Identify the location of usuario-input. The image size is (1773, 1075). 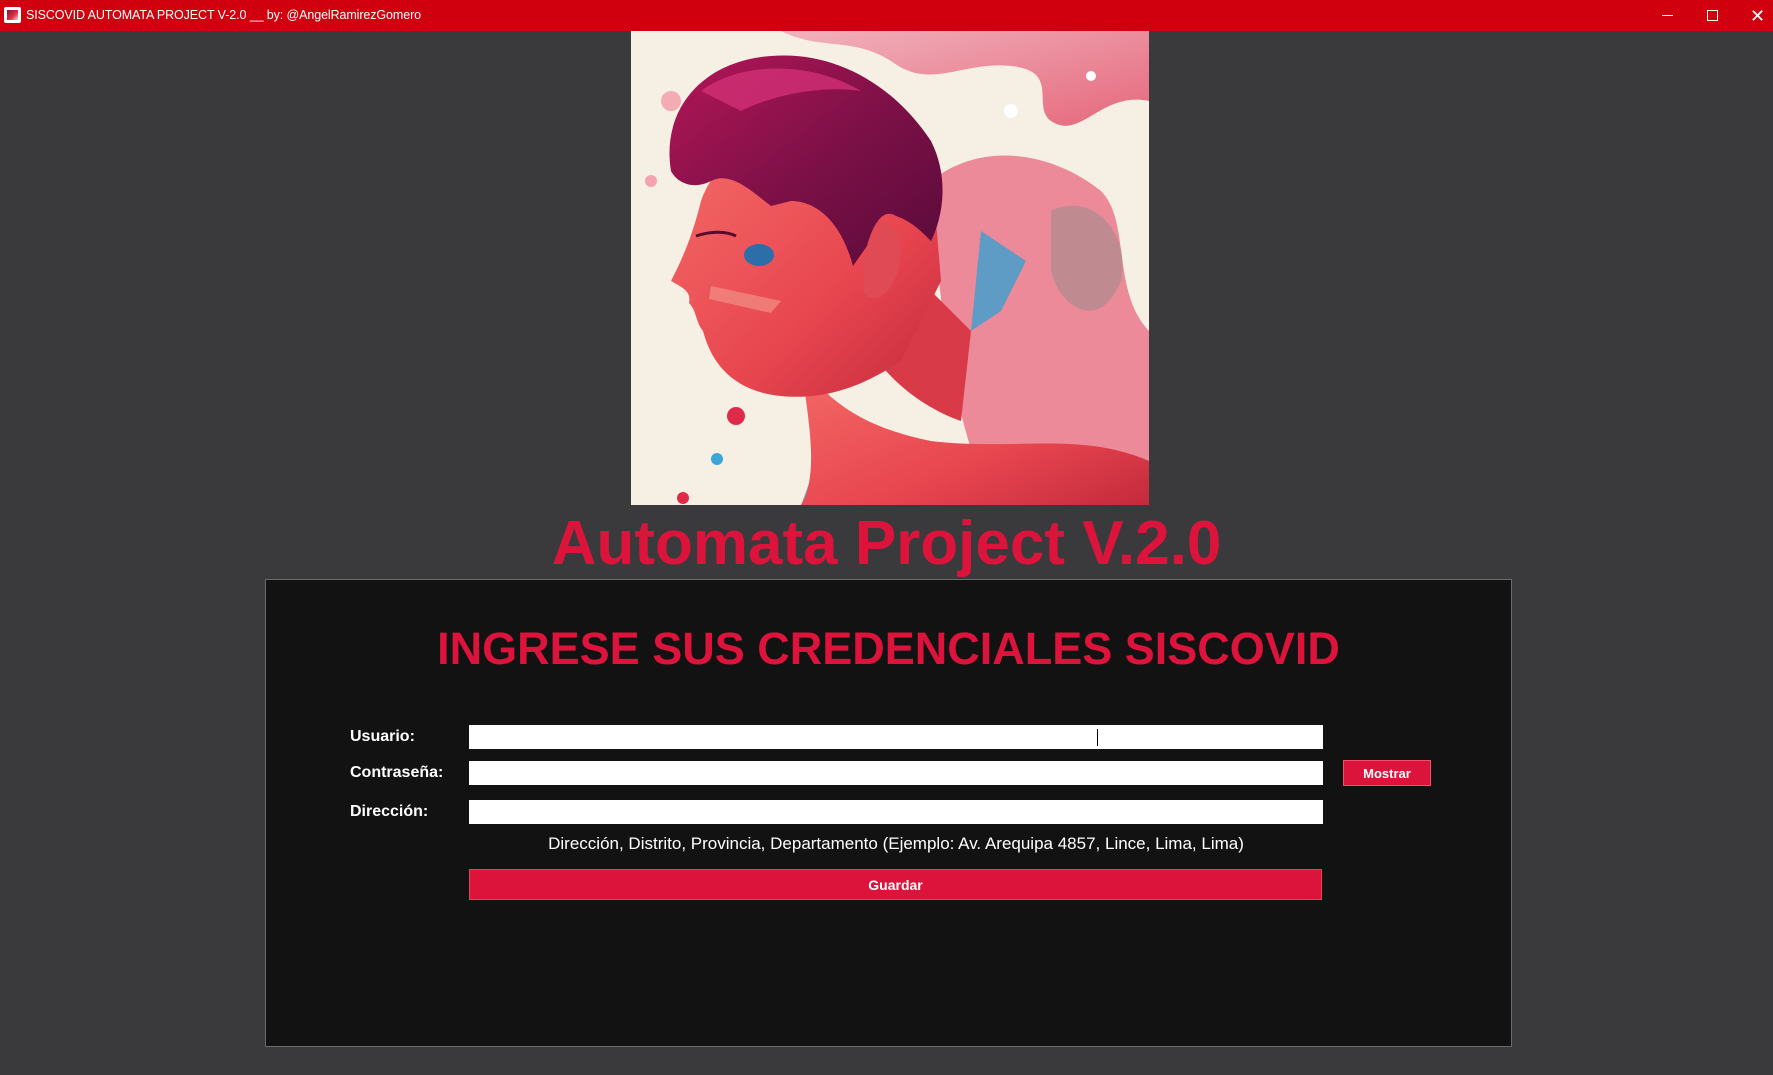
(896, 737).